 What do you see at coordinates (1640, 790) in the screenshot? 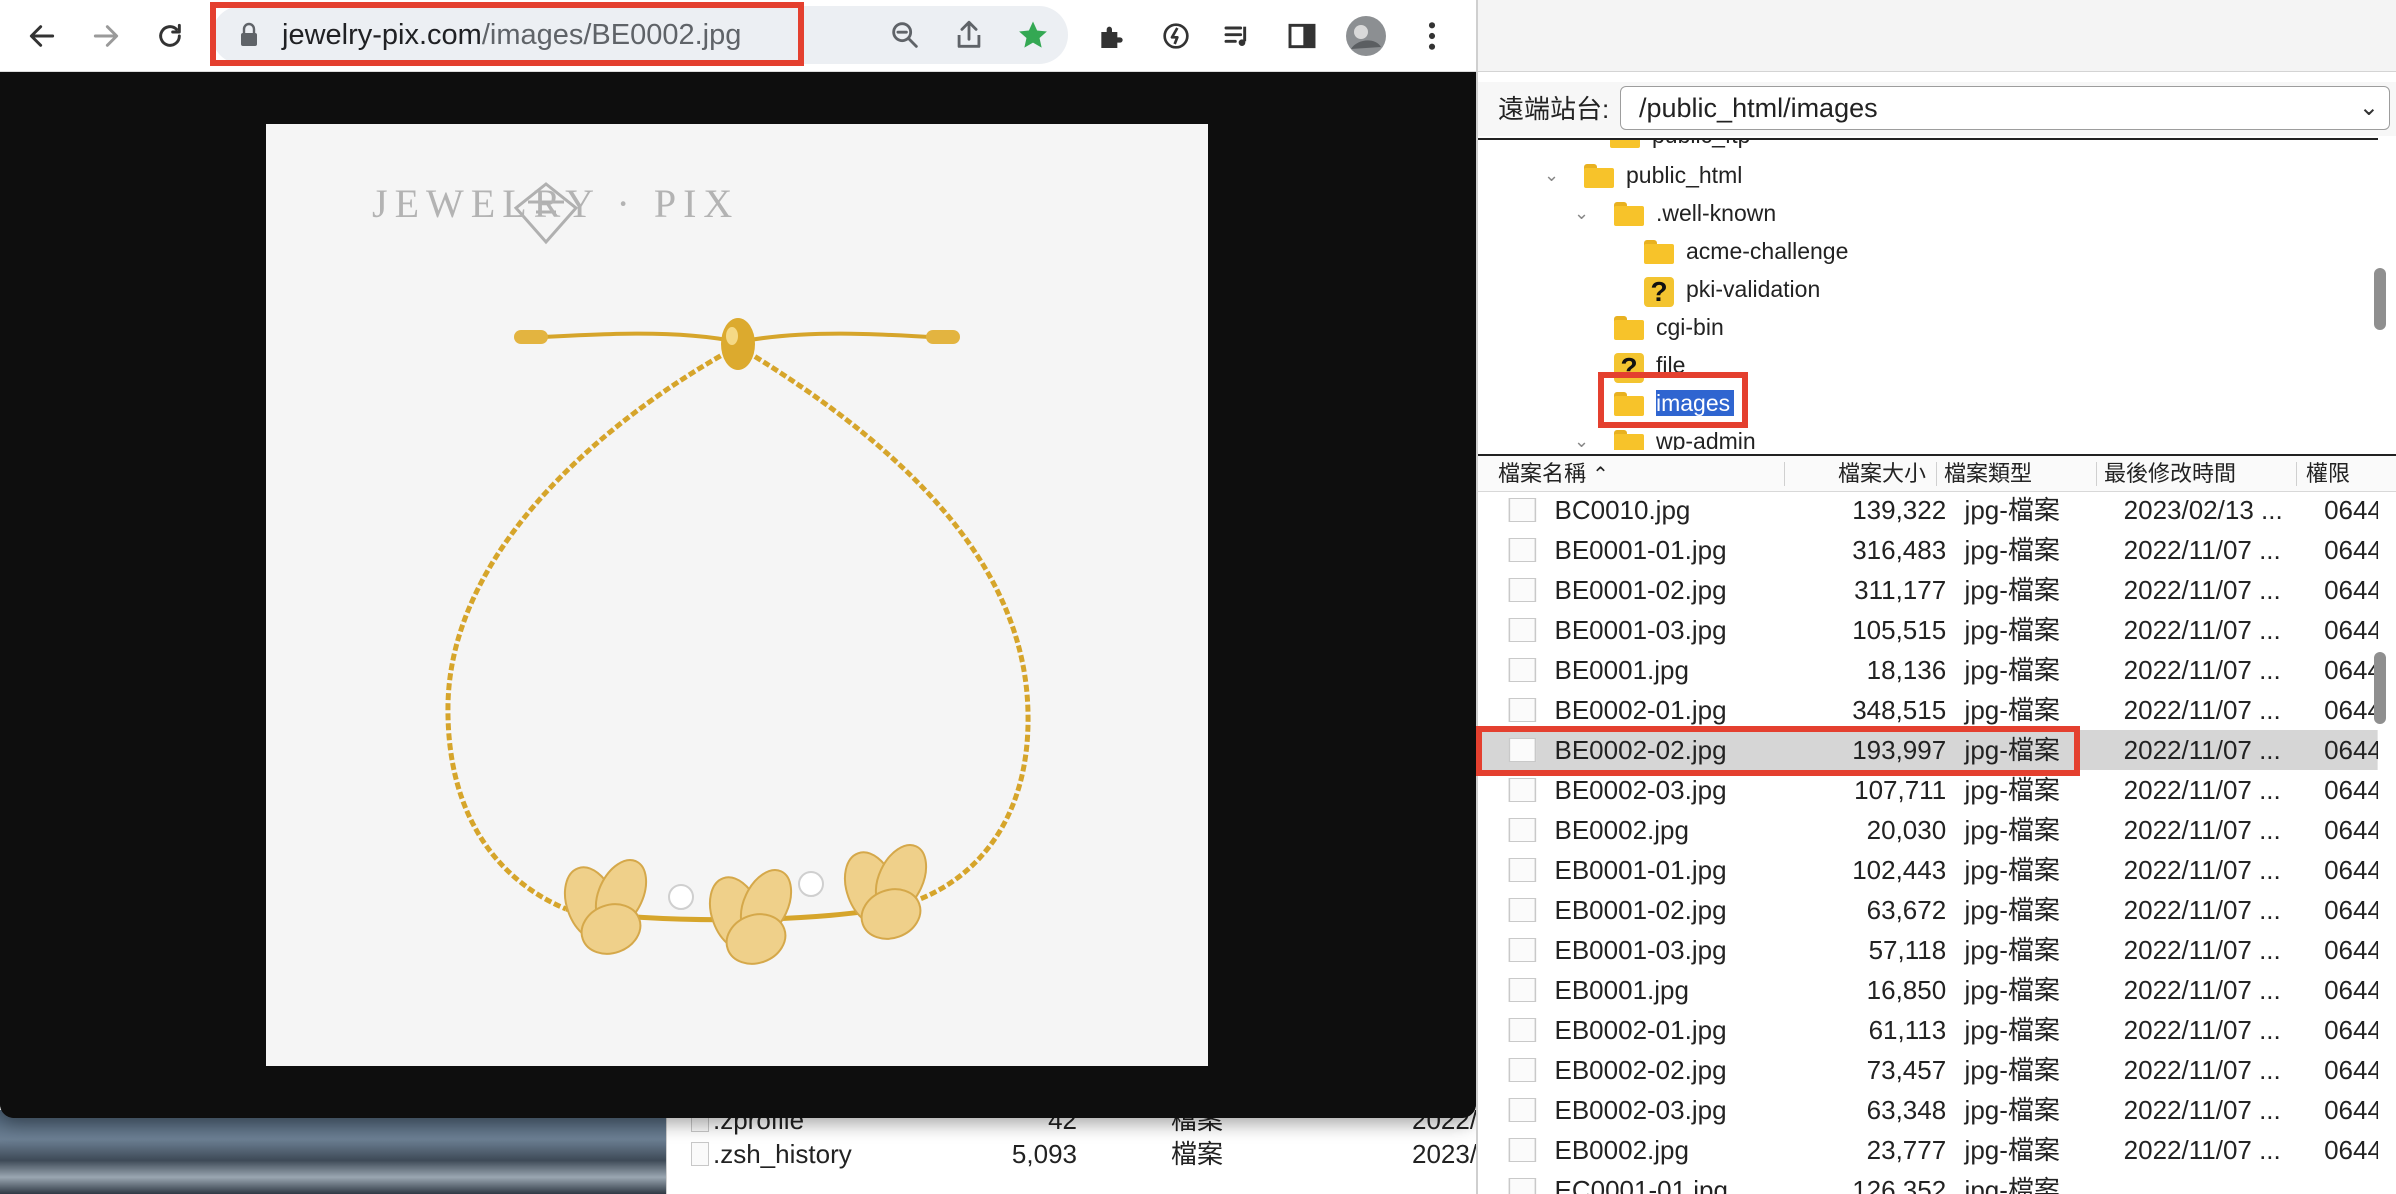
I see `file-name: BE0002-03.jpg` at bounding box center [1640, 790].